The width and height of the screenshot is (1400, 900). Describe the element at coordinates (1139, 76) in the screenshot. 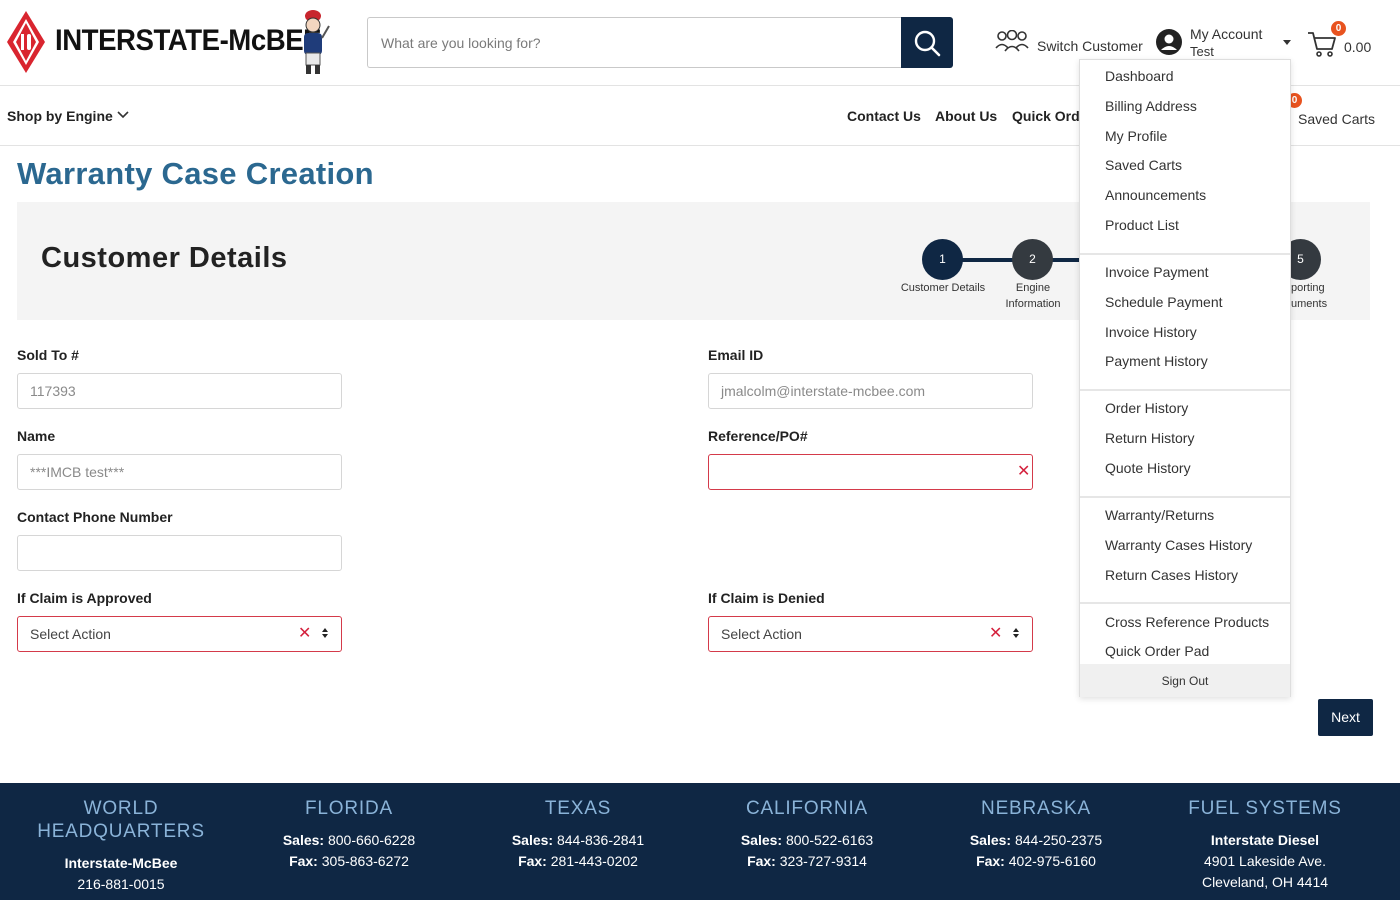

I see `menu-item: Dashboard` at that location.